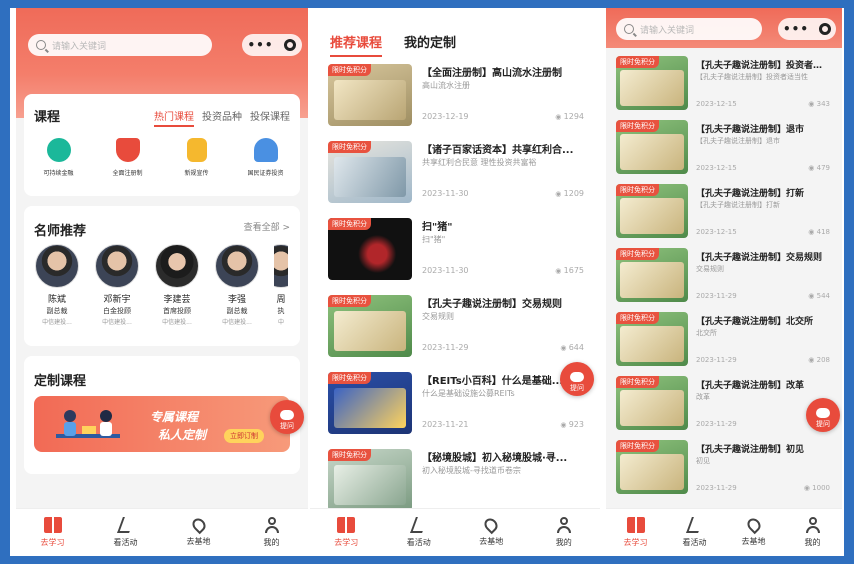 This screenshot has height=564, width=854. Describe the element at coordinates (47, 117) in the screenshot. I see `courses-title: 课程` at that location.